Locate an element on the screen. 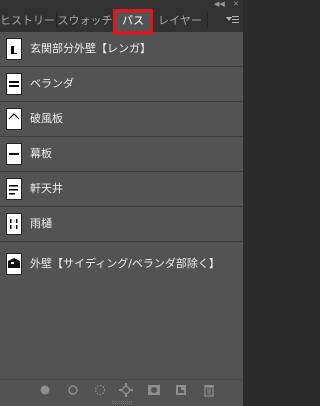 The width and height of the screenshot is (320, 406). path-name: 幕板 is located at coordinates (41, 153).